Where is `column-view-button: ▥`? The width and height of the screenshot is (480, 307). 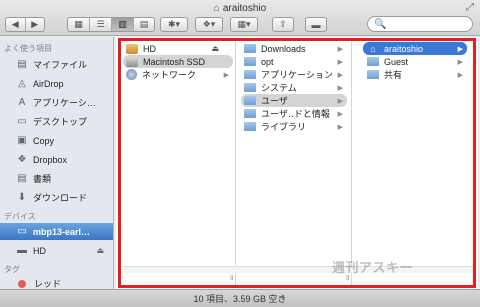 column-view-button: ▥ is located at coordinates (123, 24).